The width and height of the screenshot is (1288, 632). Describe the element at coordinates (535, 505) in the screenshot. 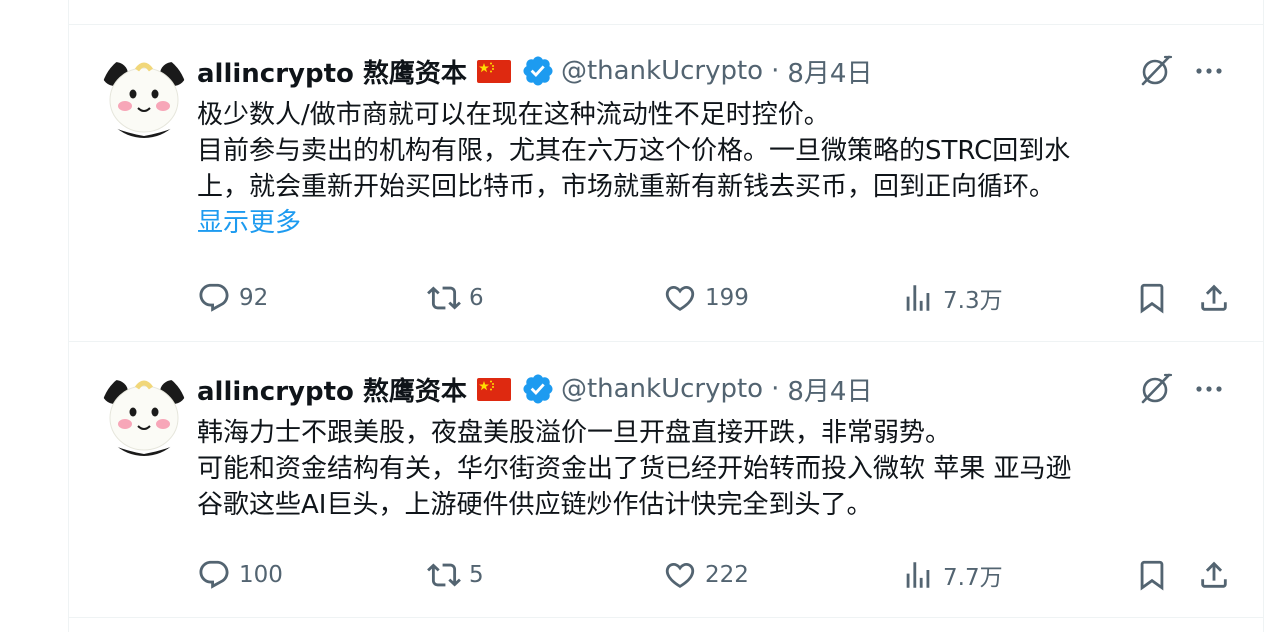

I see `tweet-line: 谷歌这些AI巨头，上游硬件供应链炒作估计快完全到头了。` at that location.